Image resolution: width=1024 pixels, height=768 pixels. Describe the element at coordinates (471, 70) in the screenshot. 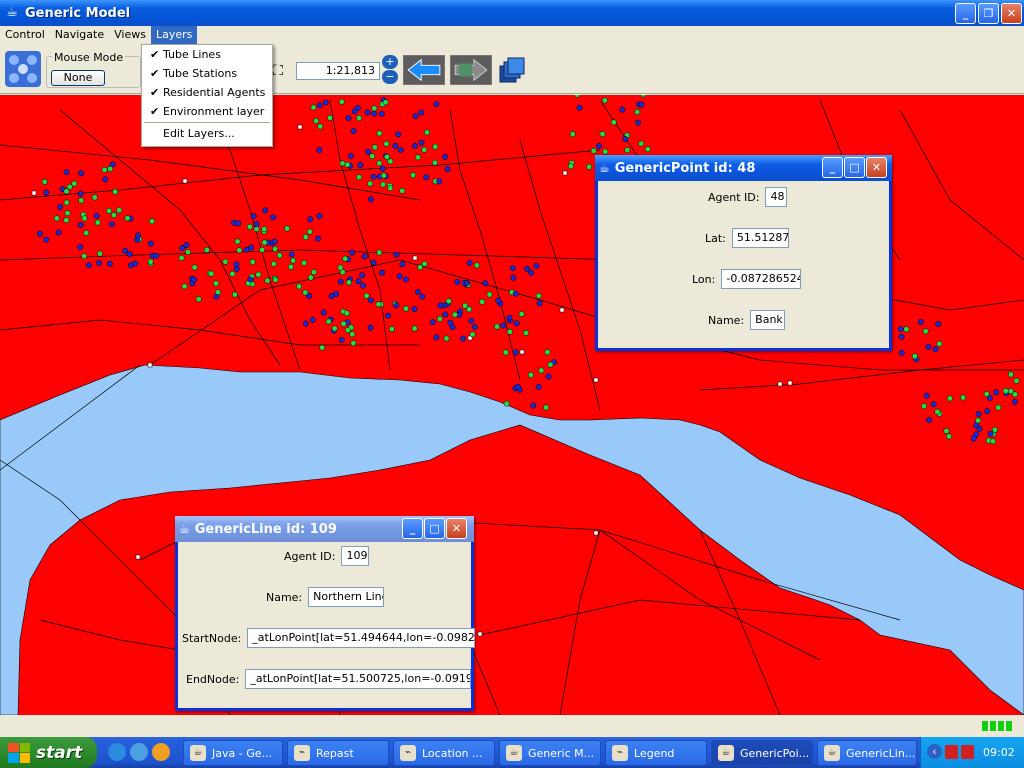

I see `forward-arrow-icon` at that location.